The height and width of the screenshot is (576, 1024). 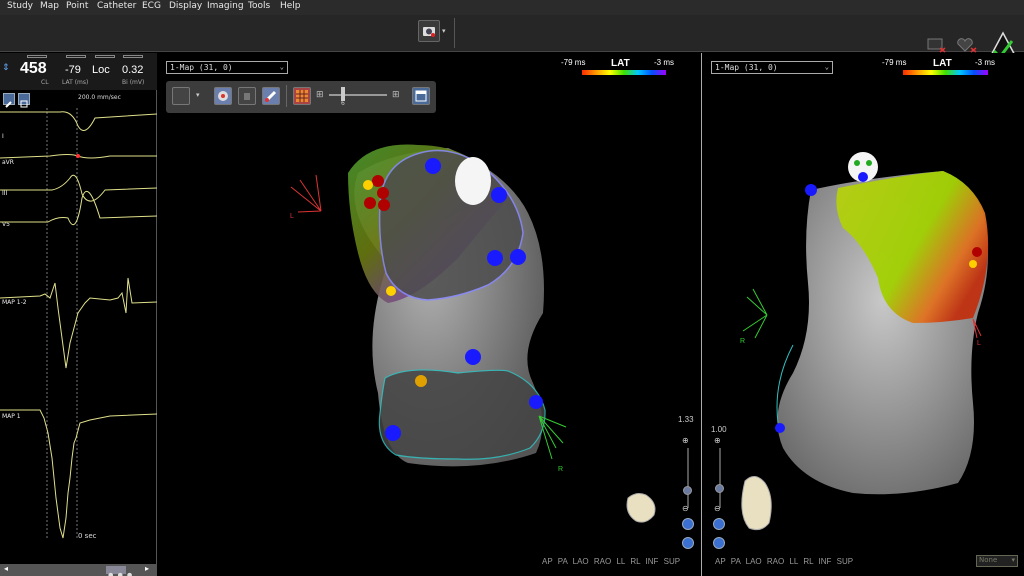 What do you see at coordinates (1013, 560) in the screenshot?
I see `chevron-down-icon: ▾` at bounding box center [1013, 560].